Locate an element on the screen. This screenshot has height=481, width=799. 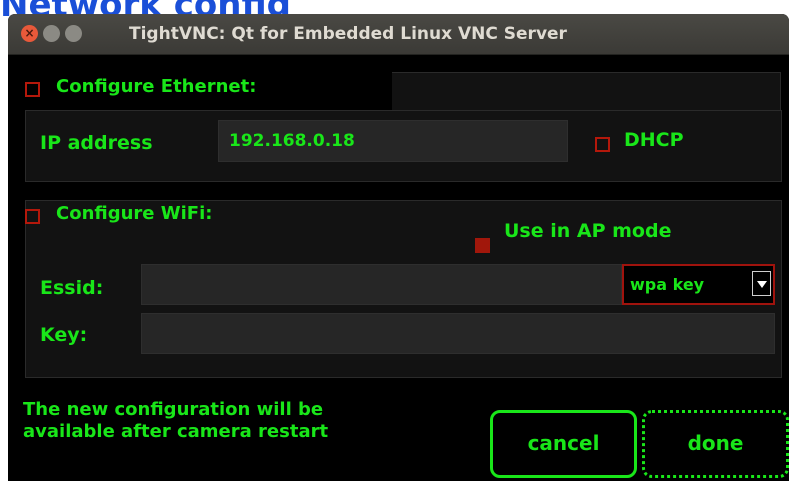
key-label: Key: is located at coordinates (64, 335).